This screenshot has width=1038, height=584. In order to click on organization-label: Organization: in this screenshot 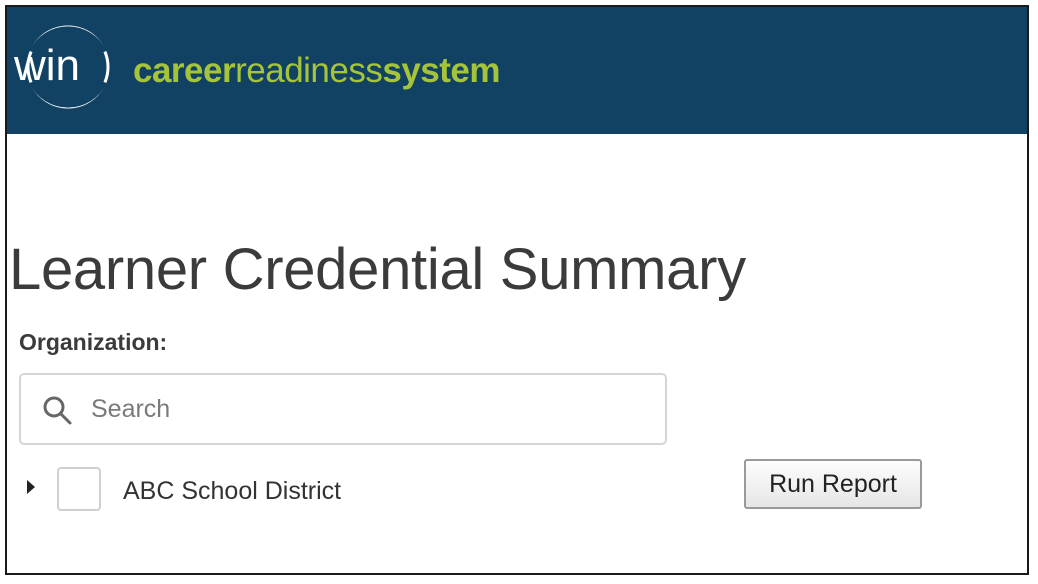, I will do `click(93, 342)`.